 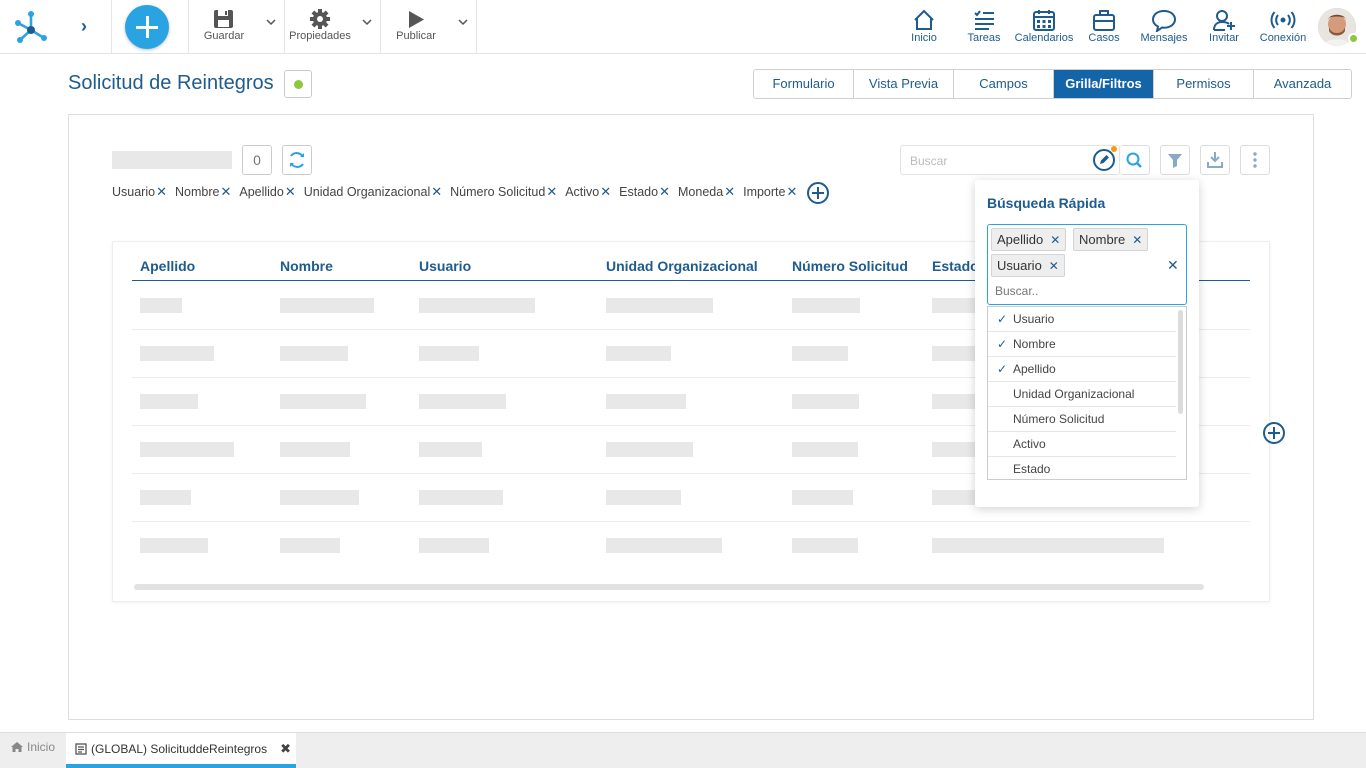 What do you see at coordinates (1283, 28) in the screenshot?
I see `nav-connection: Conexión` at bounding box center [1283, 28].